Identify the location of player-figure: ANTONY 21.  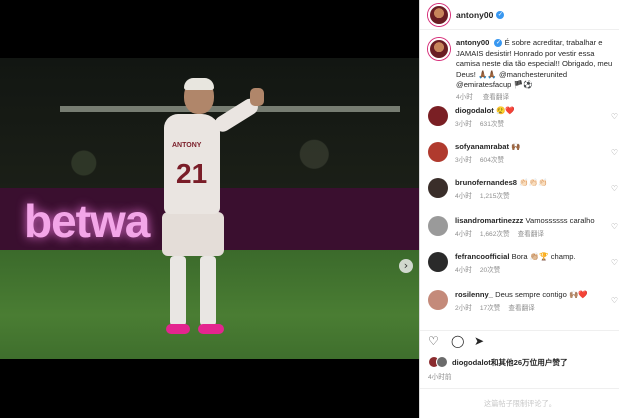
(207, 213).